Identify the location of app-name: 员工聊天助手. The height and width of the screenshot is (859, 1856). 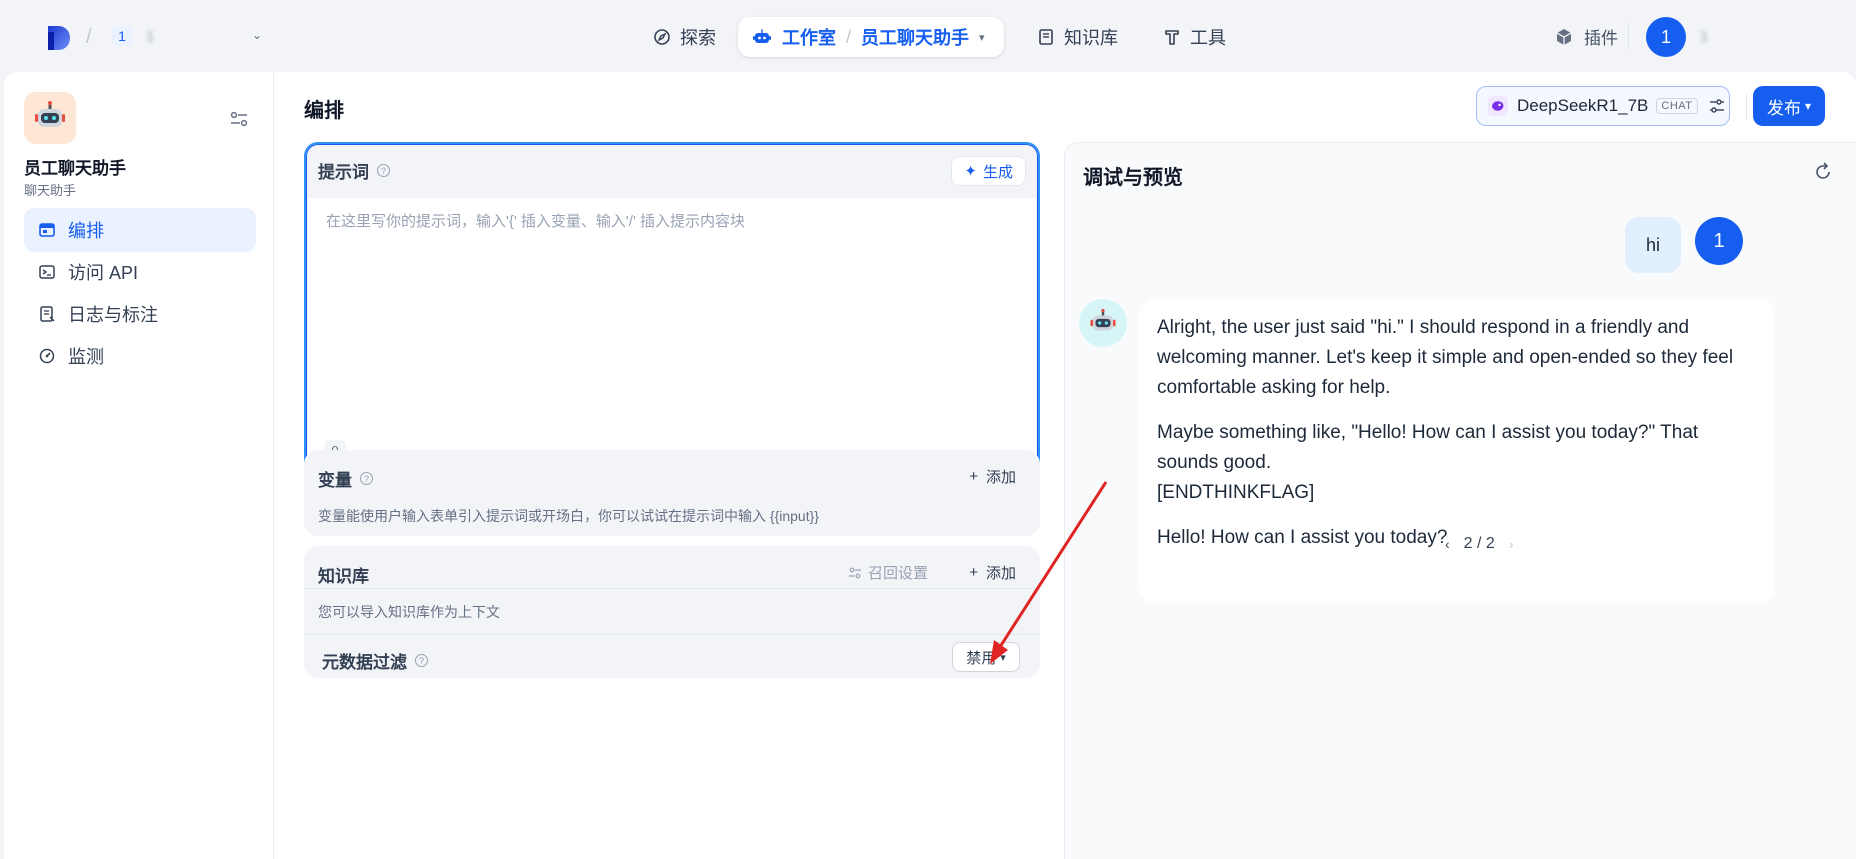
(75, 168).